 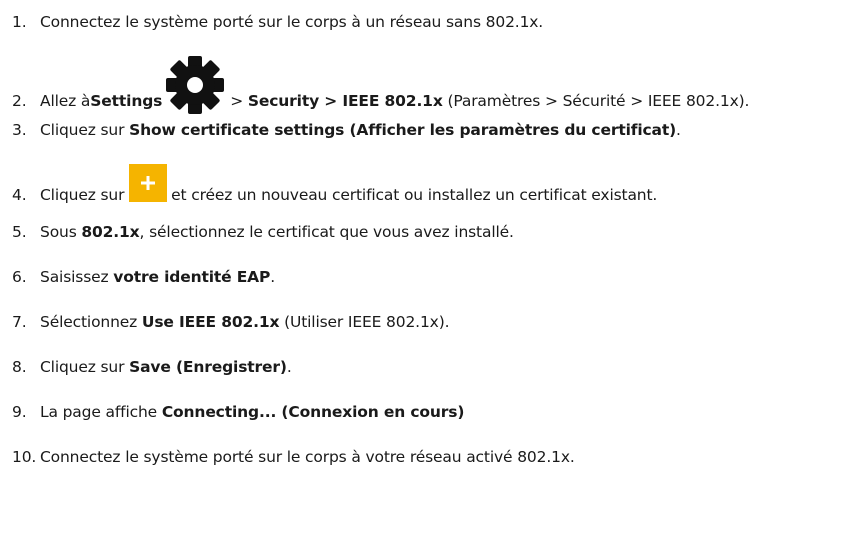 I want to click on add-button, so click(x=148, y=183).